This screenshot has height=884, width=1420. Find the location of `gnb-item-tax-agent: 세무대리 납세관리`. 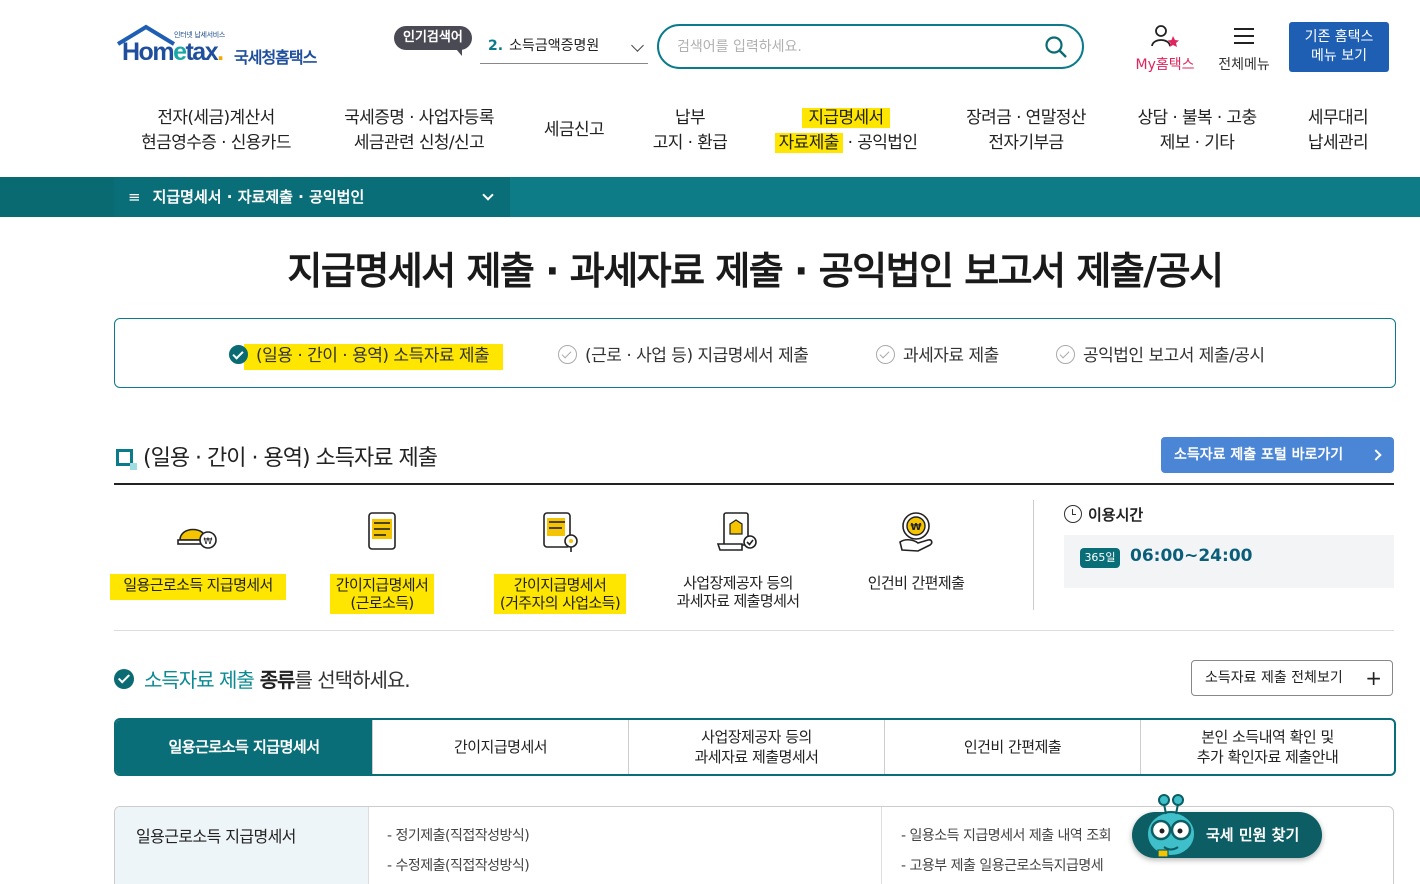

gnb-item-tax-agent: 세무대리 납세관리 is located at coordinates (1338, 141).